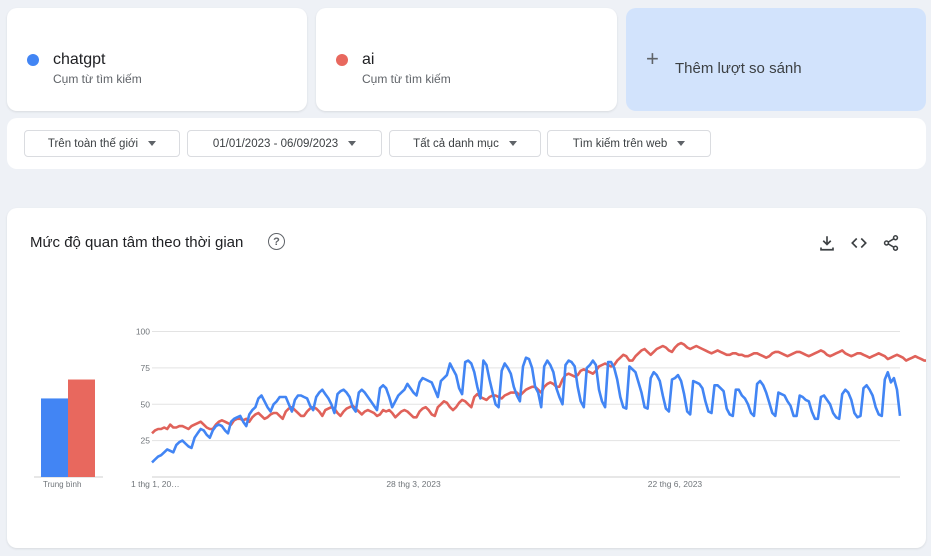  Describe the element at coordinates (81, 428) in the screenshot. I see `average-bar-ai` at that location.